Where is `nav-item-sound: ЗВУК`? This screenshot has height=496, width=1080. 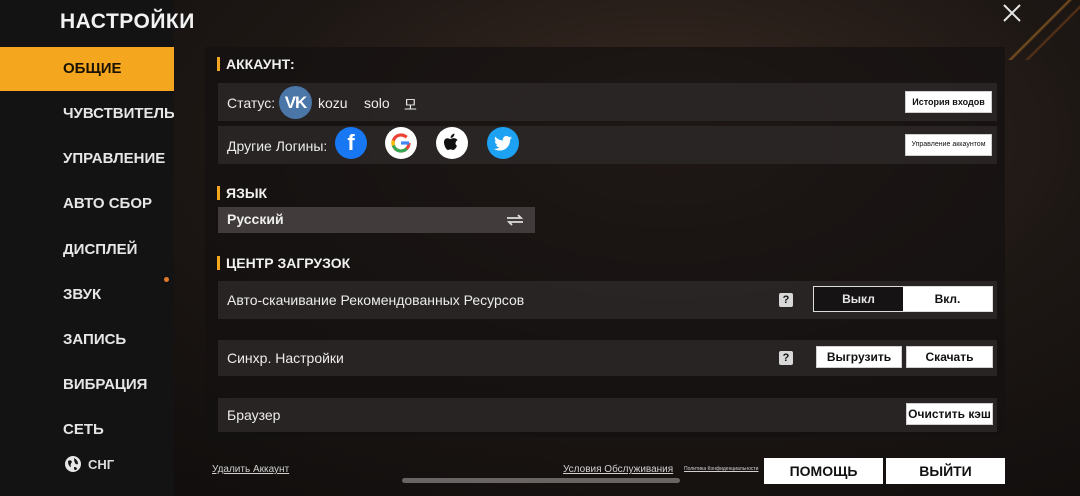
nav-item-sound: ЗВУК is located at coordinates (87, 295).